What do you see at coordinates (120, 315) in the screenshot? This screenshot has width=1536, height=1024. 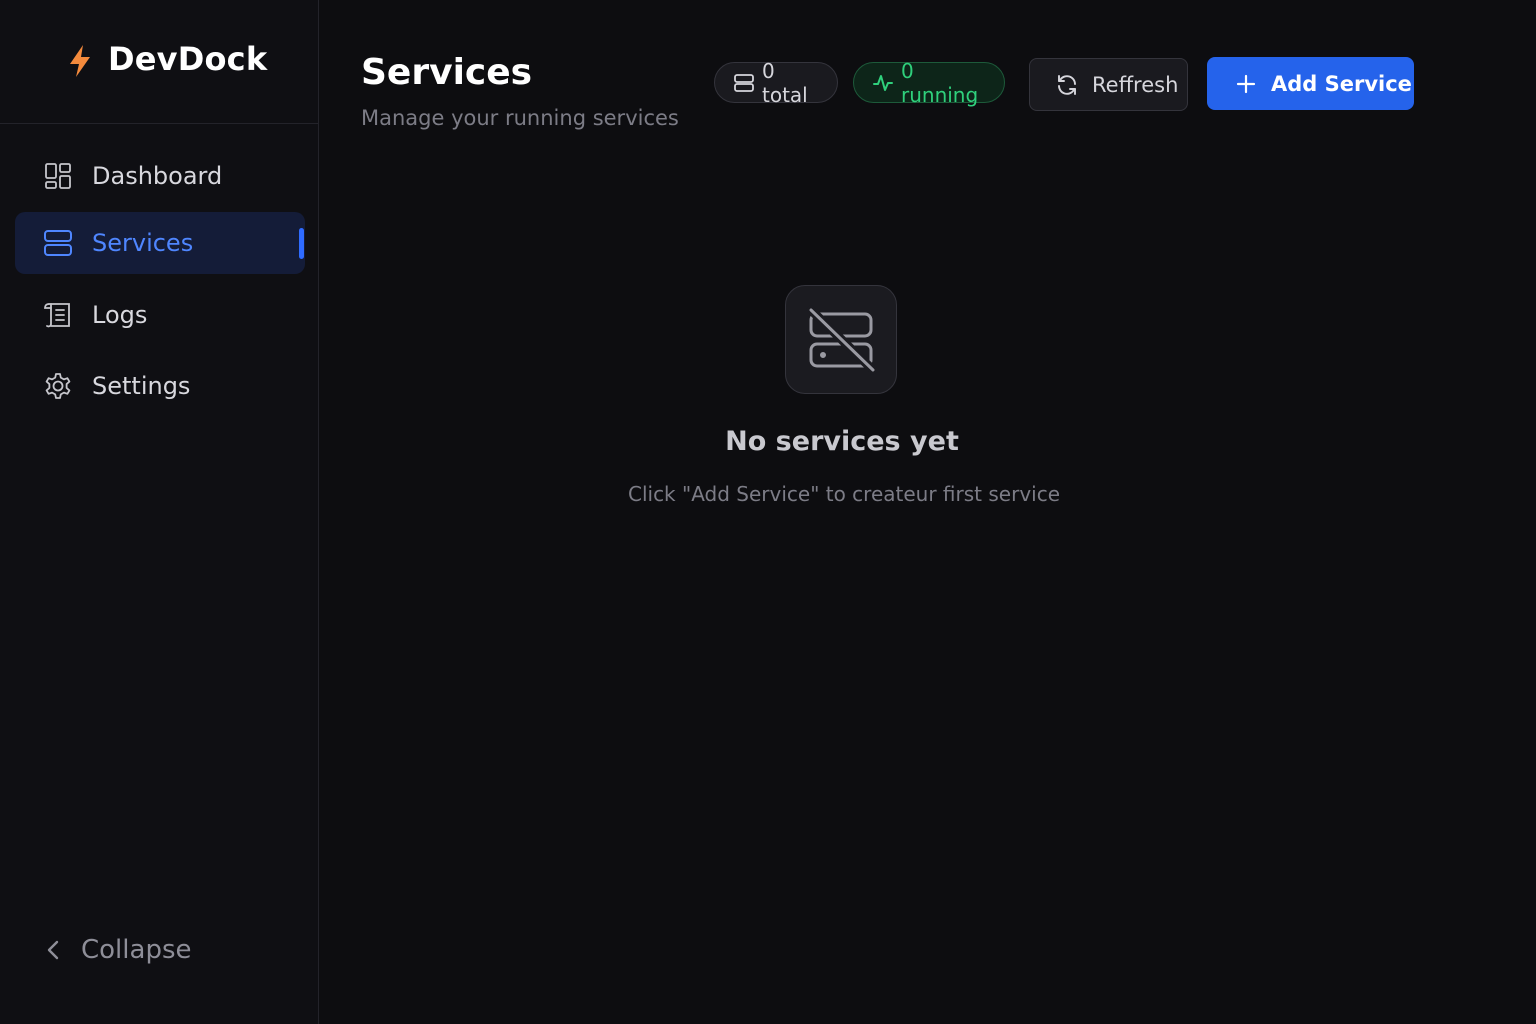 I see `sidebar-item-label: Logs` at bounding box center [120, 315].